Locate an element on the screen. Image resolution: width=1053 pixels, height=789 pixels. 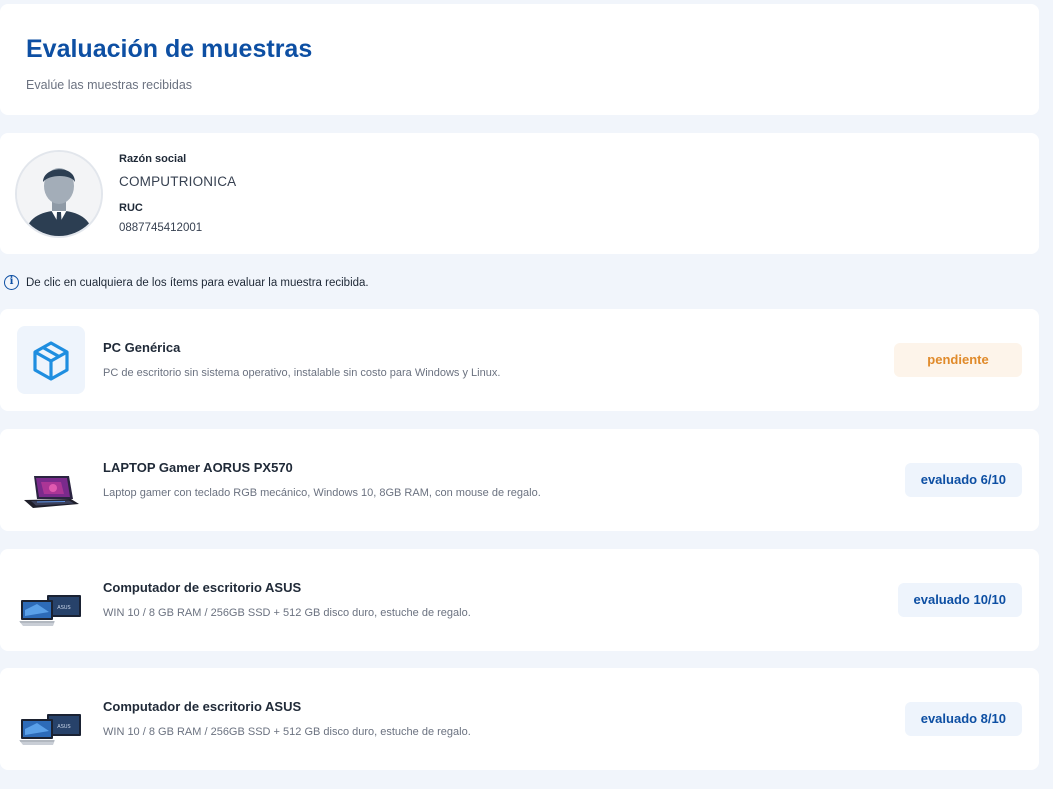
status-badge: evaluado 8/10 is located at coordinates (963, 719).